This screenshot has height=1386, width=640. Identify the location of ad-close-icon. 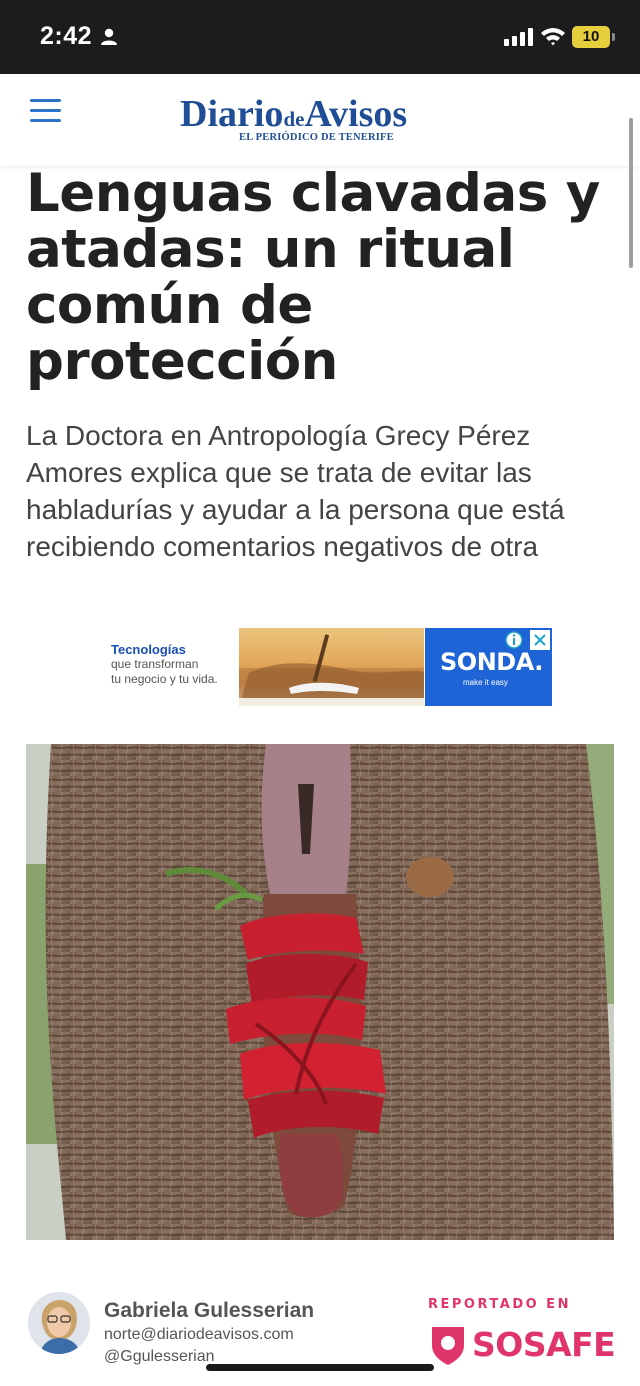
(540, 640).